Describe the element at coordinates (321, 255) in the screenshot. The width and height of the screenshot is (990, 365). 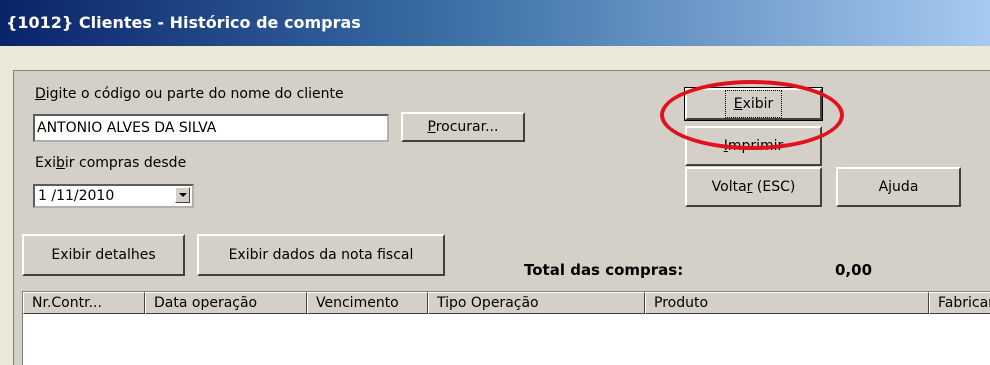
I see `invoice-button: Exibir dados da nota fiscal` at that location.